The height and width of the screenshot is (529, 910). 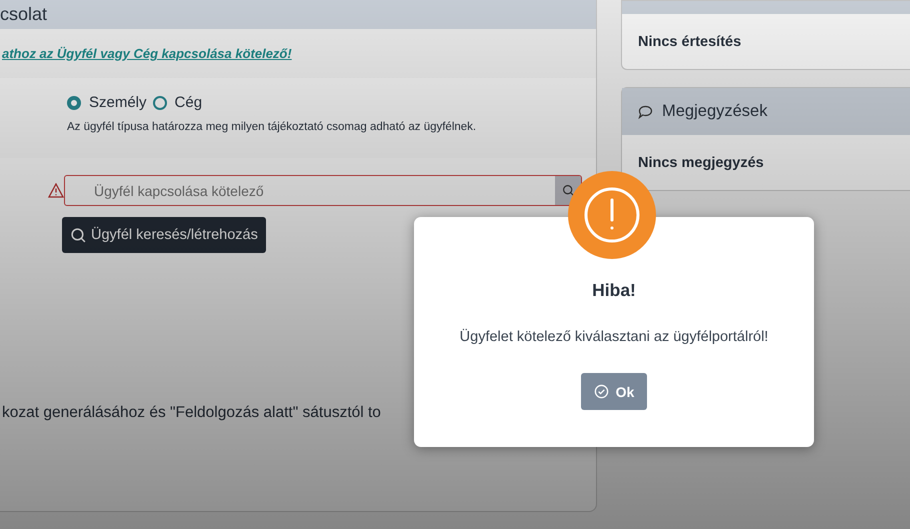 What do you see at coordinates (56, 190) in the screenshot?
I see `warning-icon` at bounding box center [56, 190].